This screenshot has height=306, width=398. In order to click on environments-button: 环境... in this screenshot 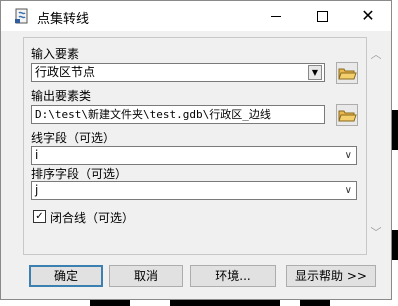, I will do `click(233, 276)`.